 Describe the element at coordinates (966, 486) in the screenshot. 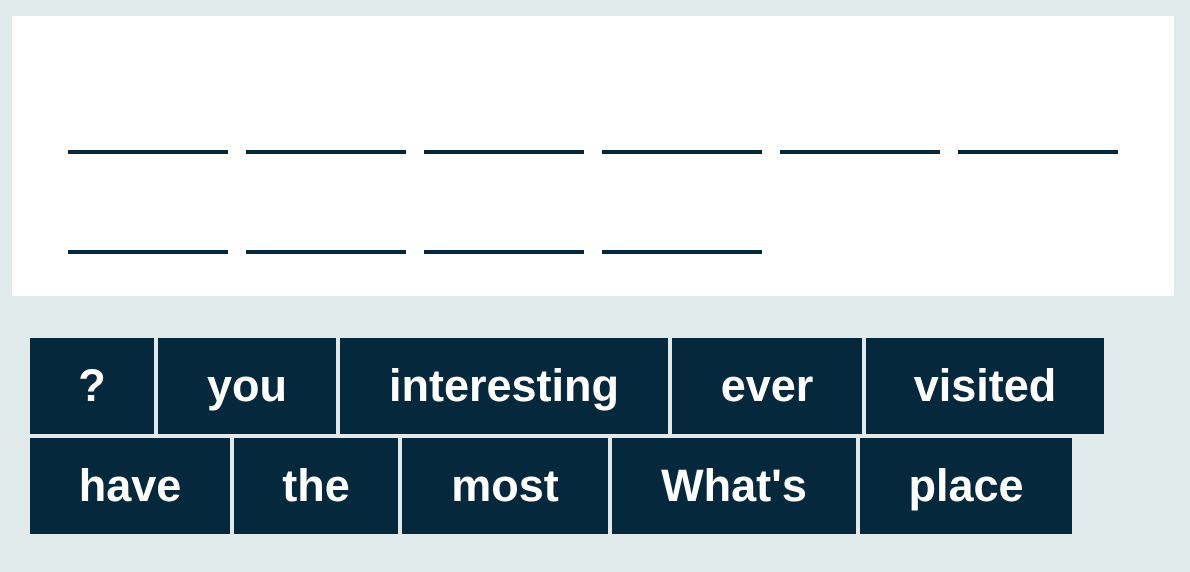

I see `word-tile-place: place` at that location.